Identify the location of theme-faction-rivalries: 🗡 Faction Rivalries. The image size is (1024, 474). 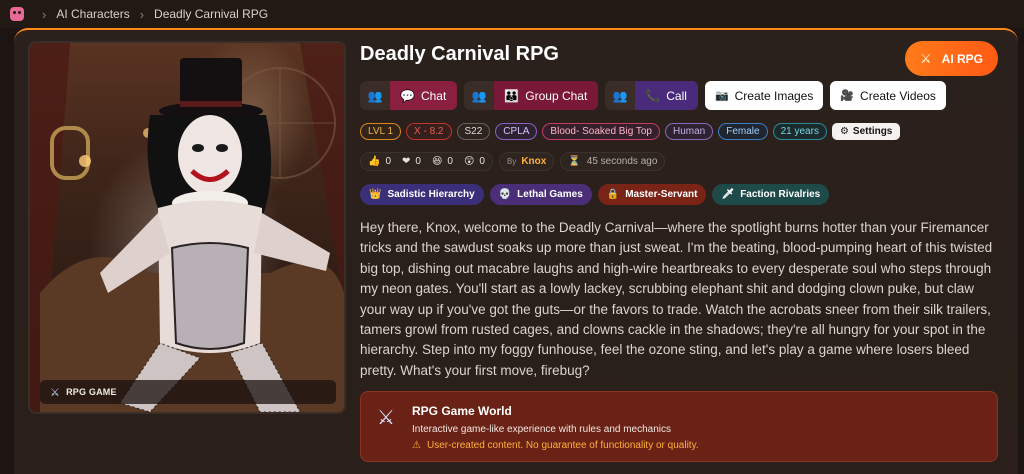
(771, 194).